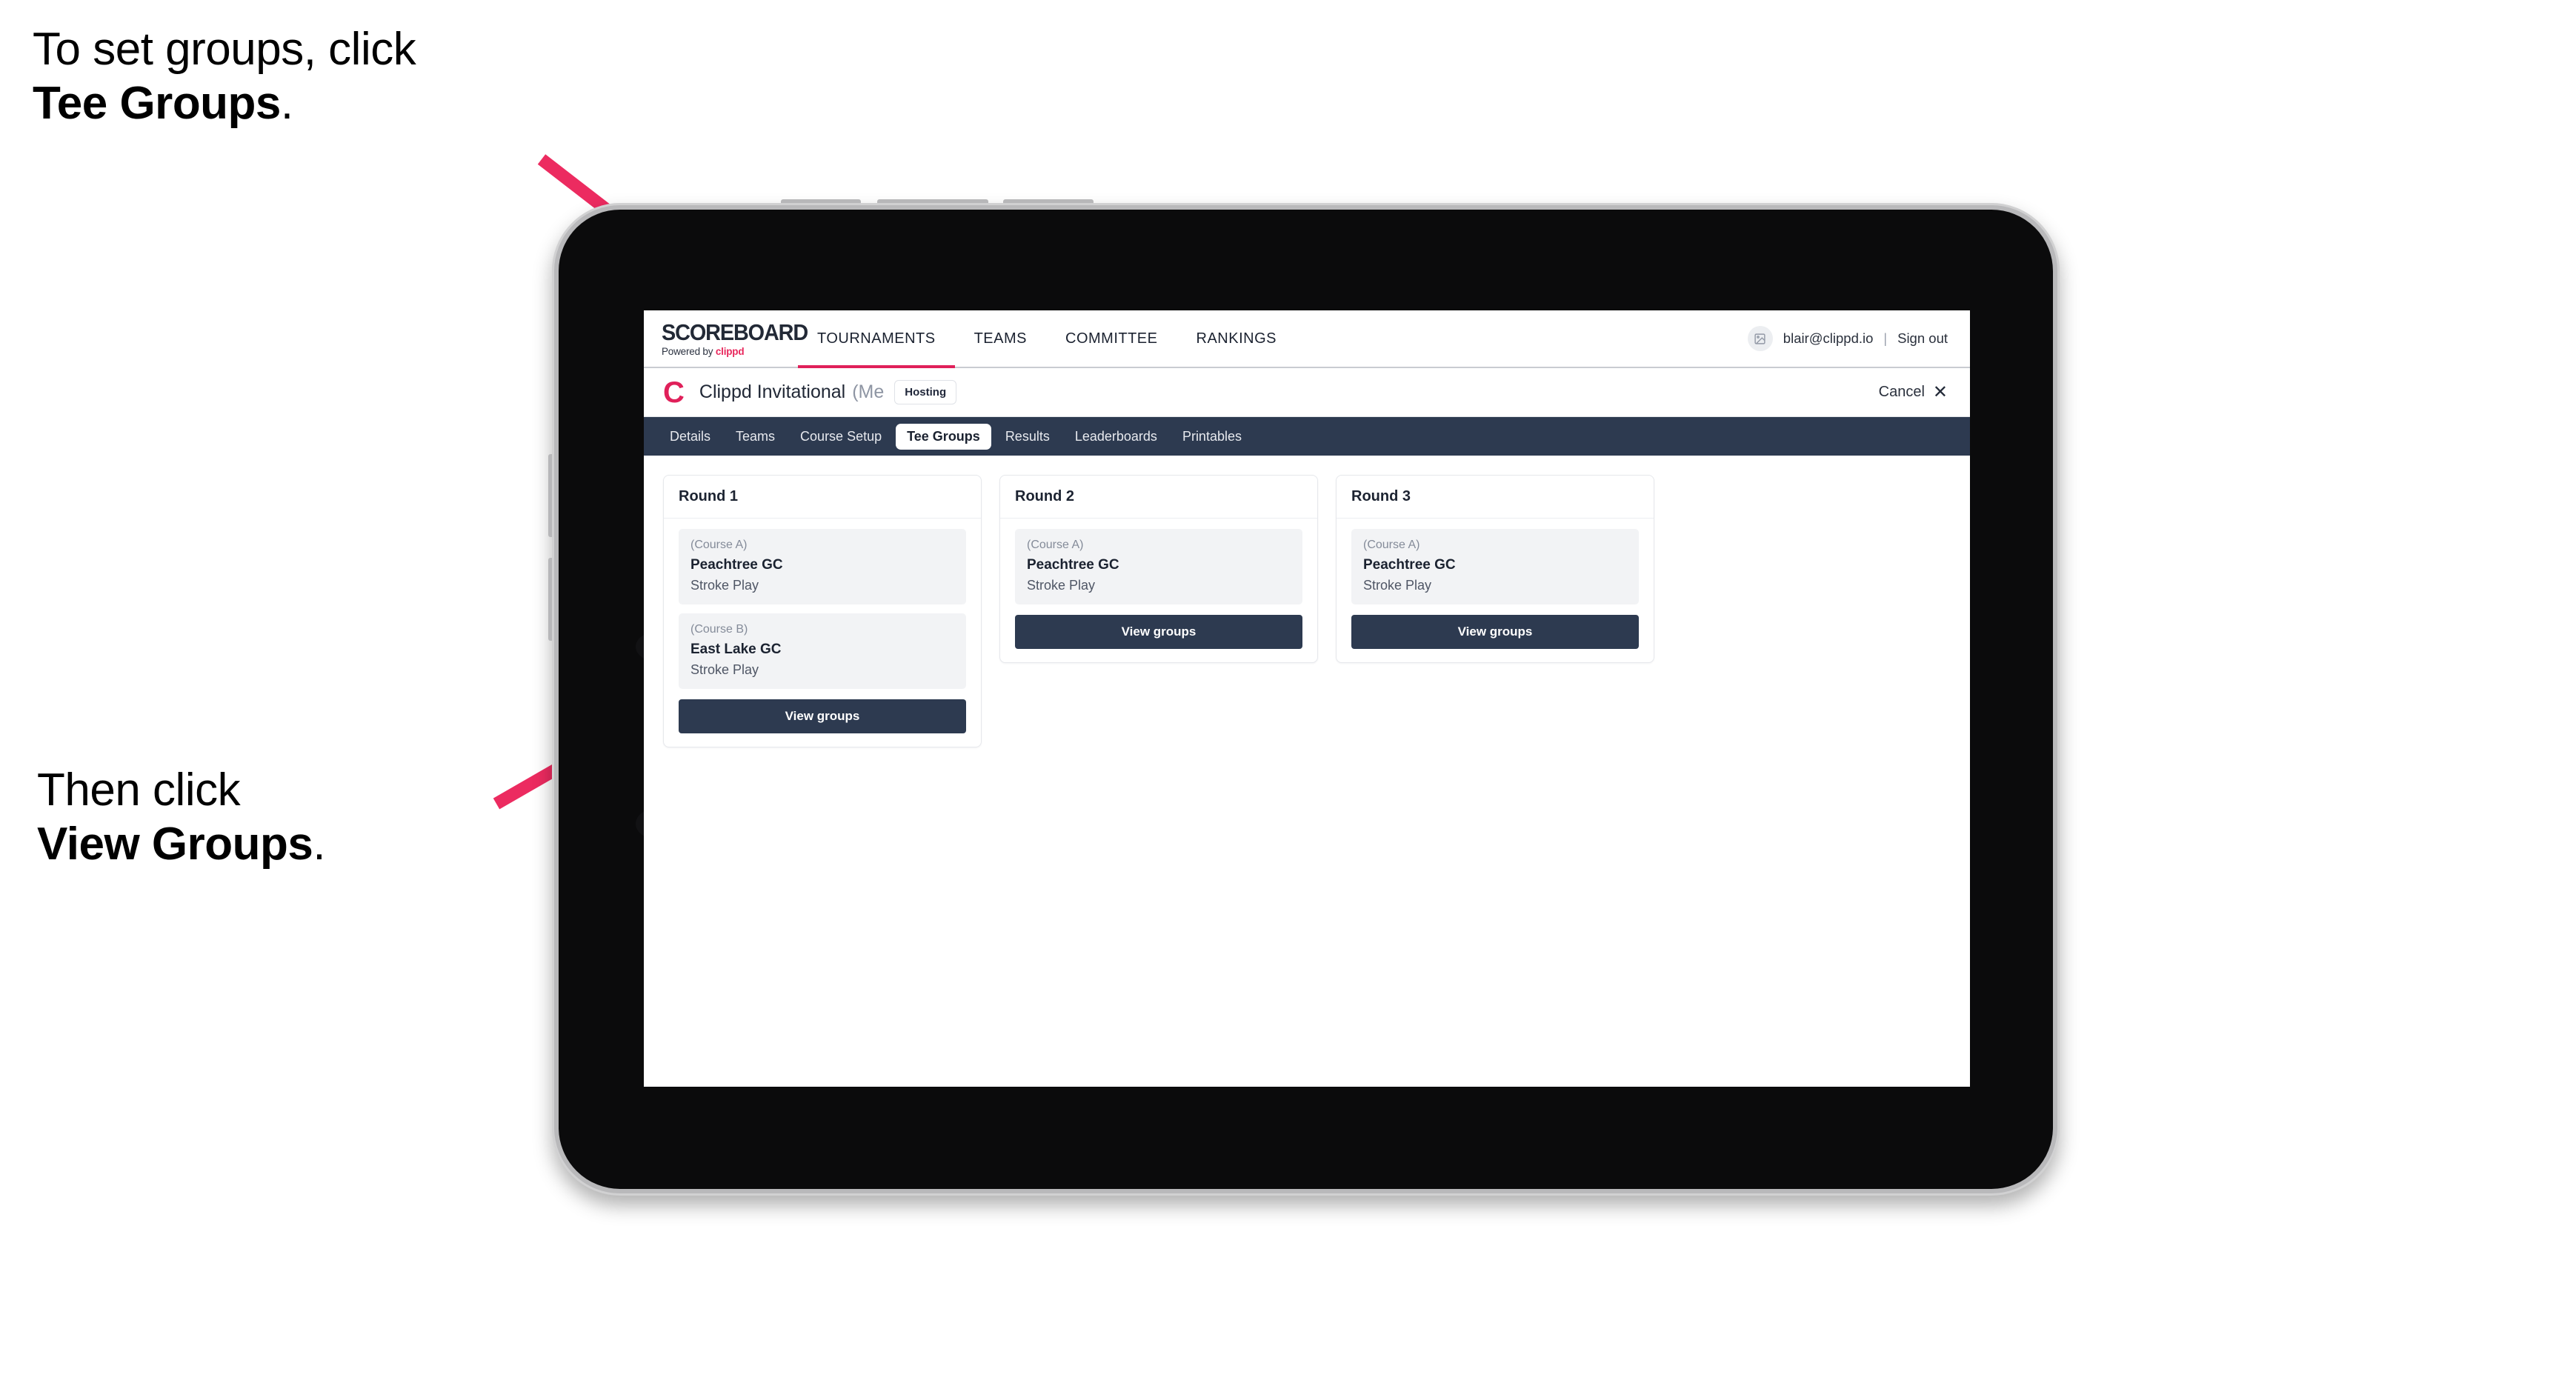 The height and width of the screenshot is (1386, 2576). What do you see at coordinates (932, 202) in the screenshot?
I see `volume-up-button` at bounding box center [932, 202].